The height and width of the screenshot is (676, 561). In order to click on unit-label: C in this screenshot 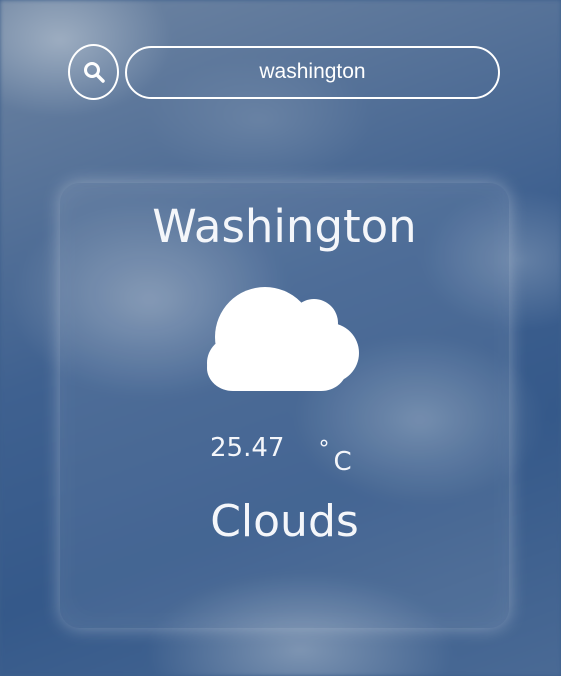, I will do `click(342, 462)`.